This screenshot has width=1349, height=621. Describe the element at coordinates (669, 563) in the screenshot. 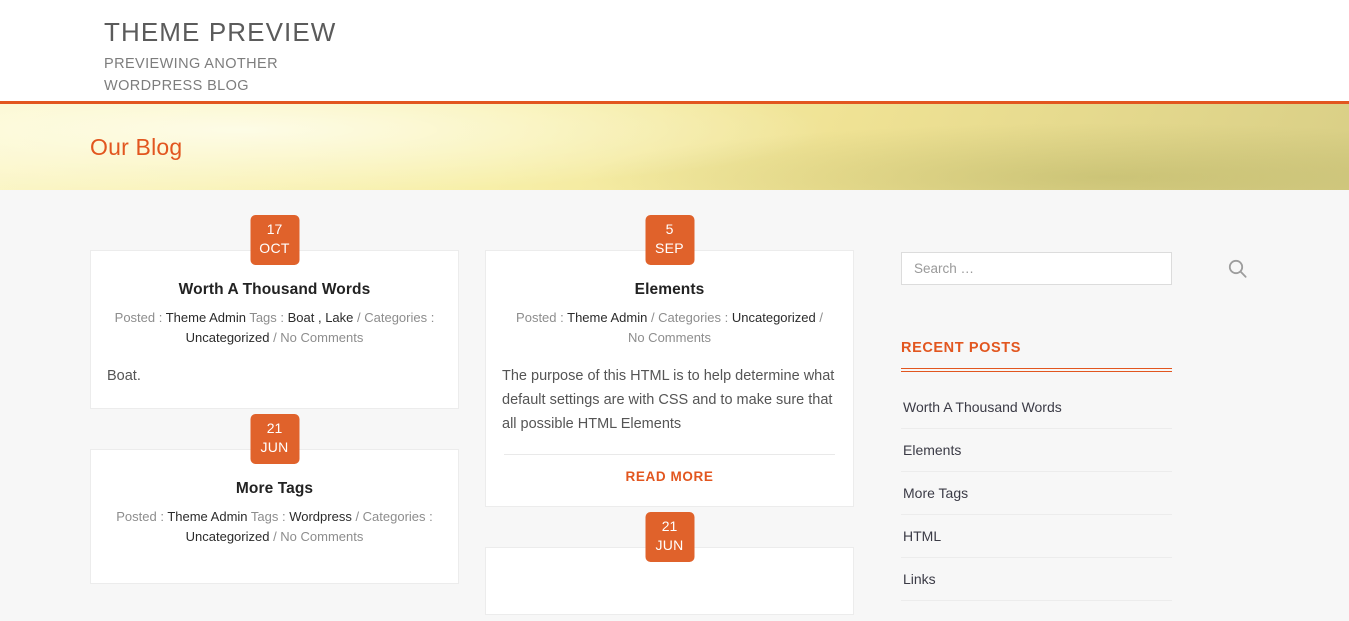

I see `post-card: 21 JUN` at that location.